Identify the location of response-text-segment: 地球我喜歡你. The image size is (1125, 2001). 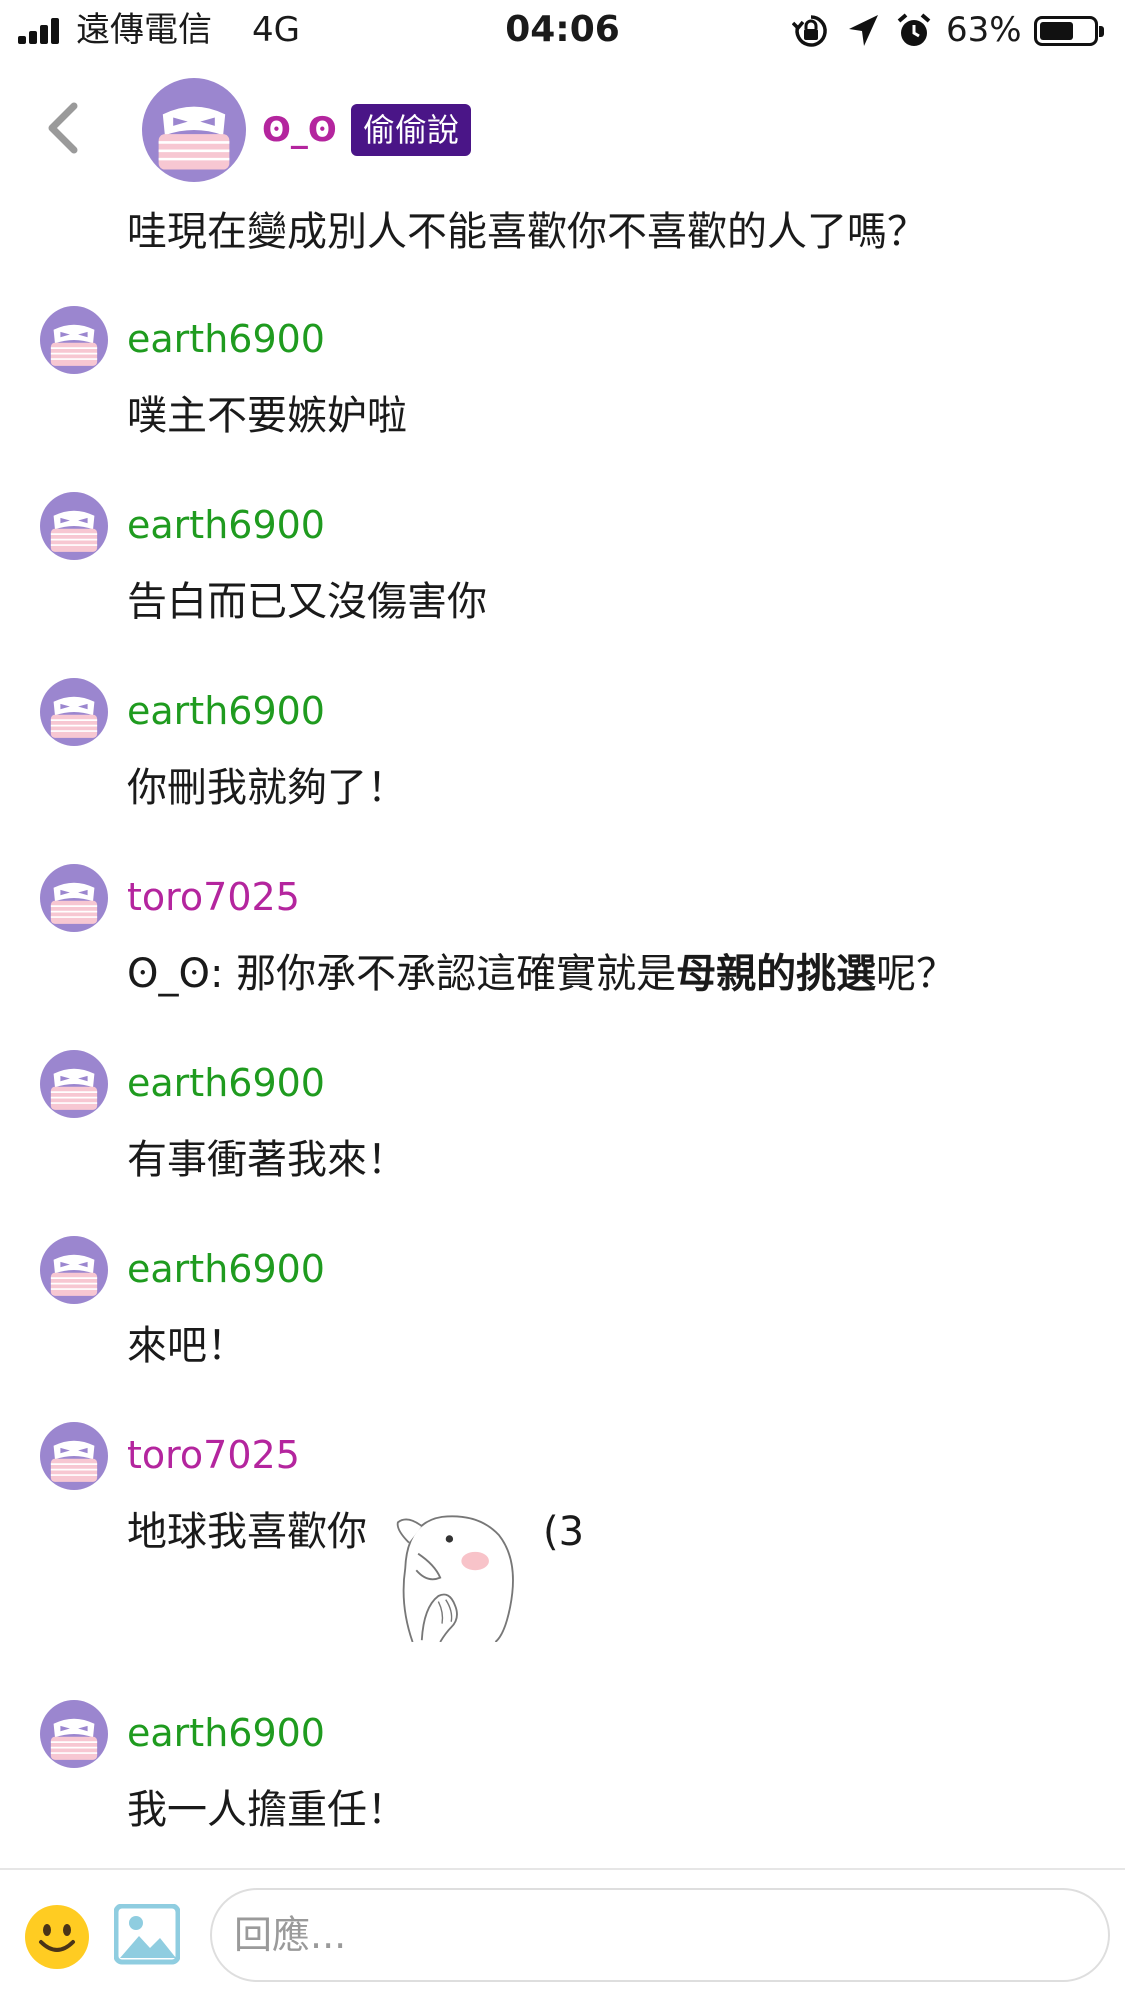
(247, 1532).